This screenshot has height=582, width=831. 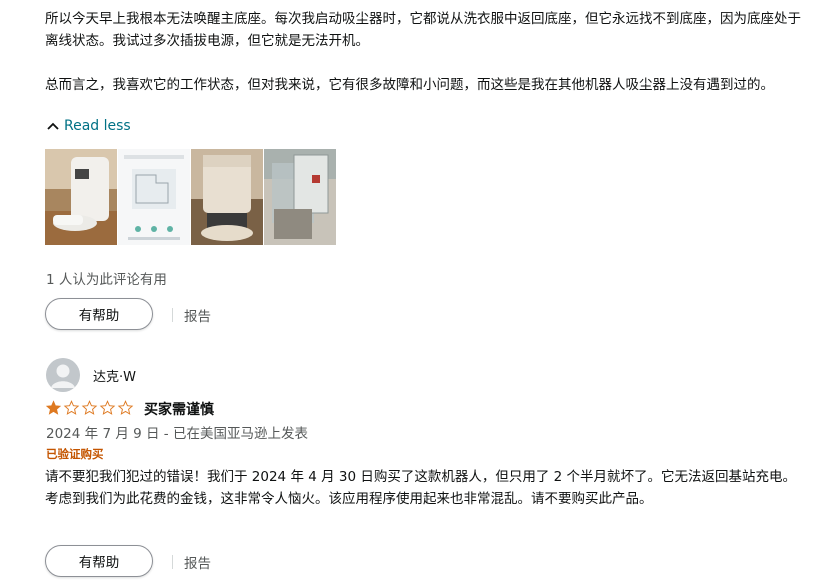 I want to click on user-silhouette-icon, so click(x=63, y=375).